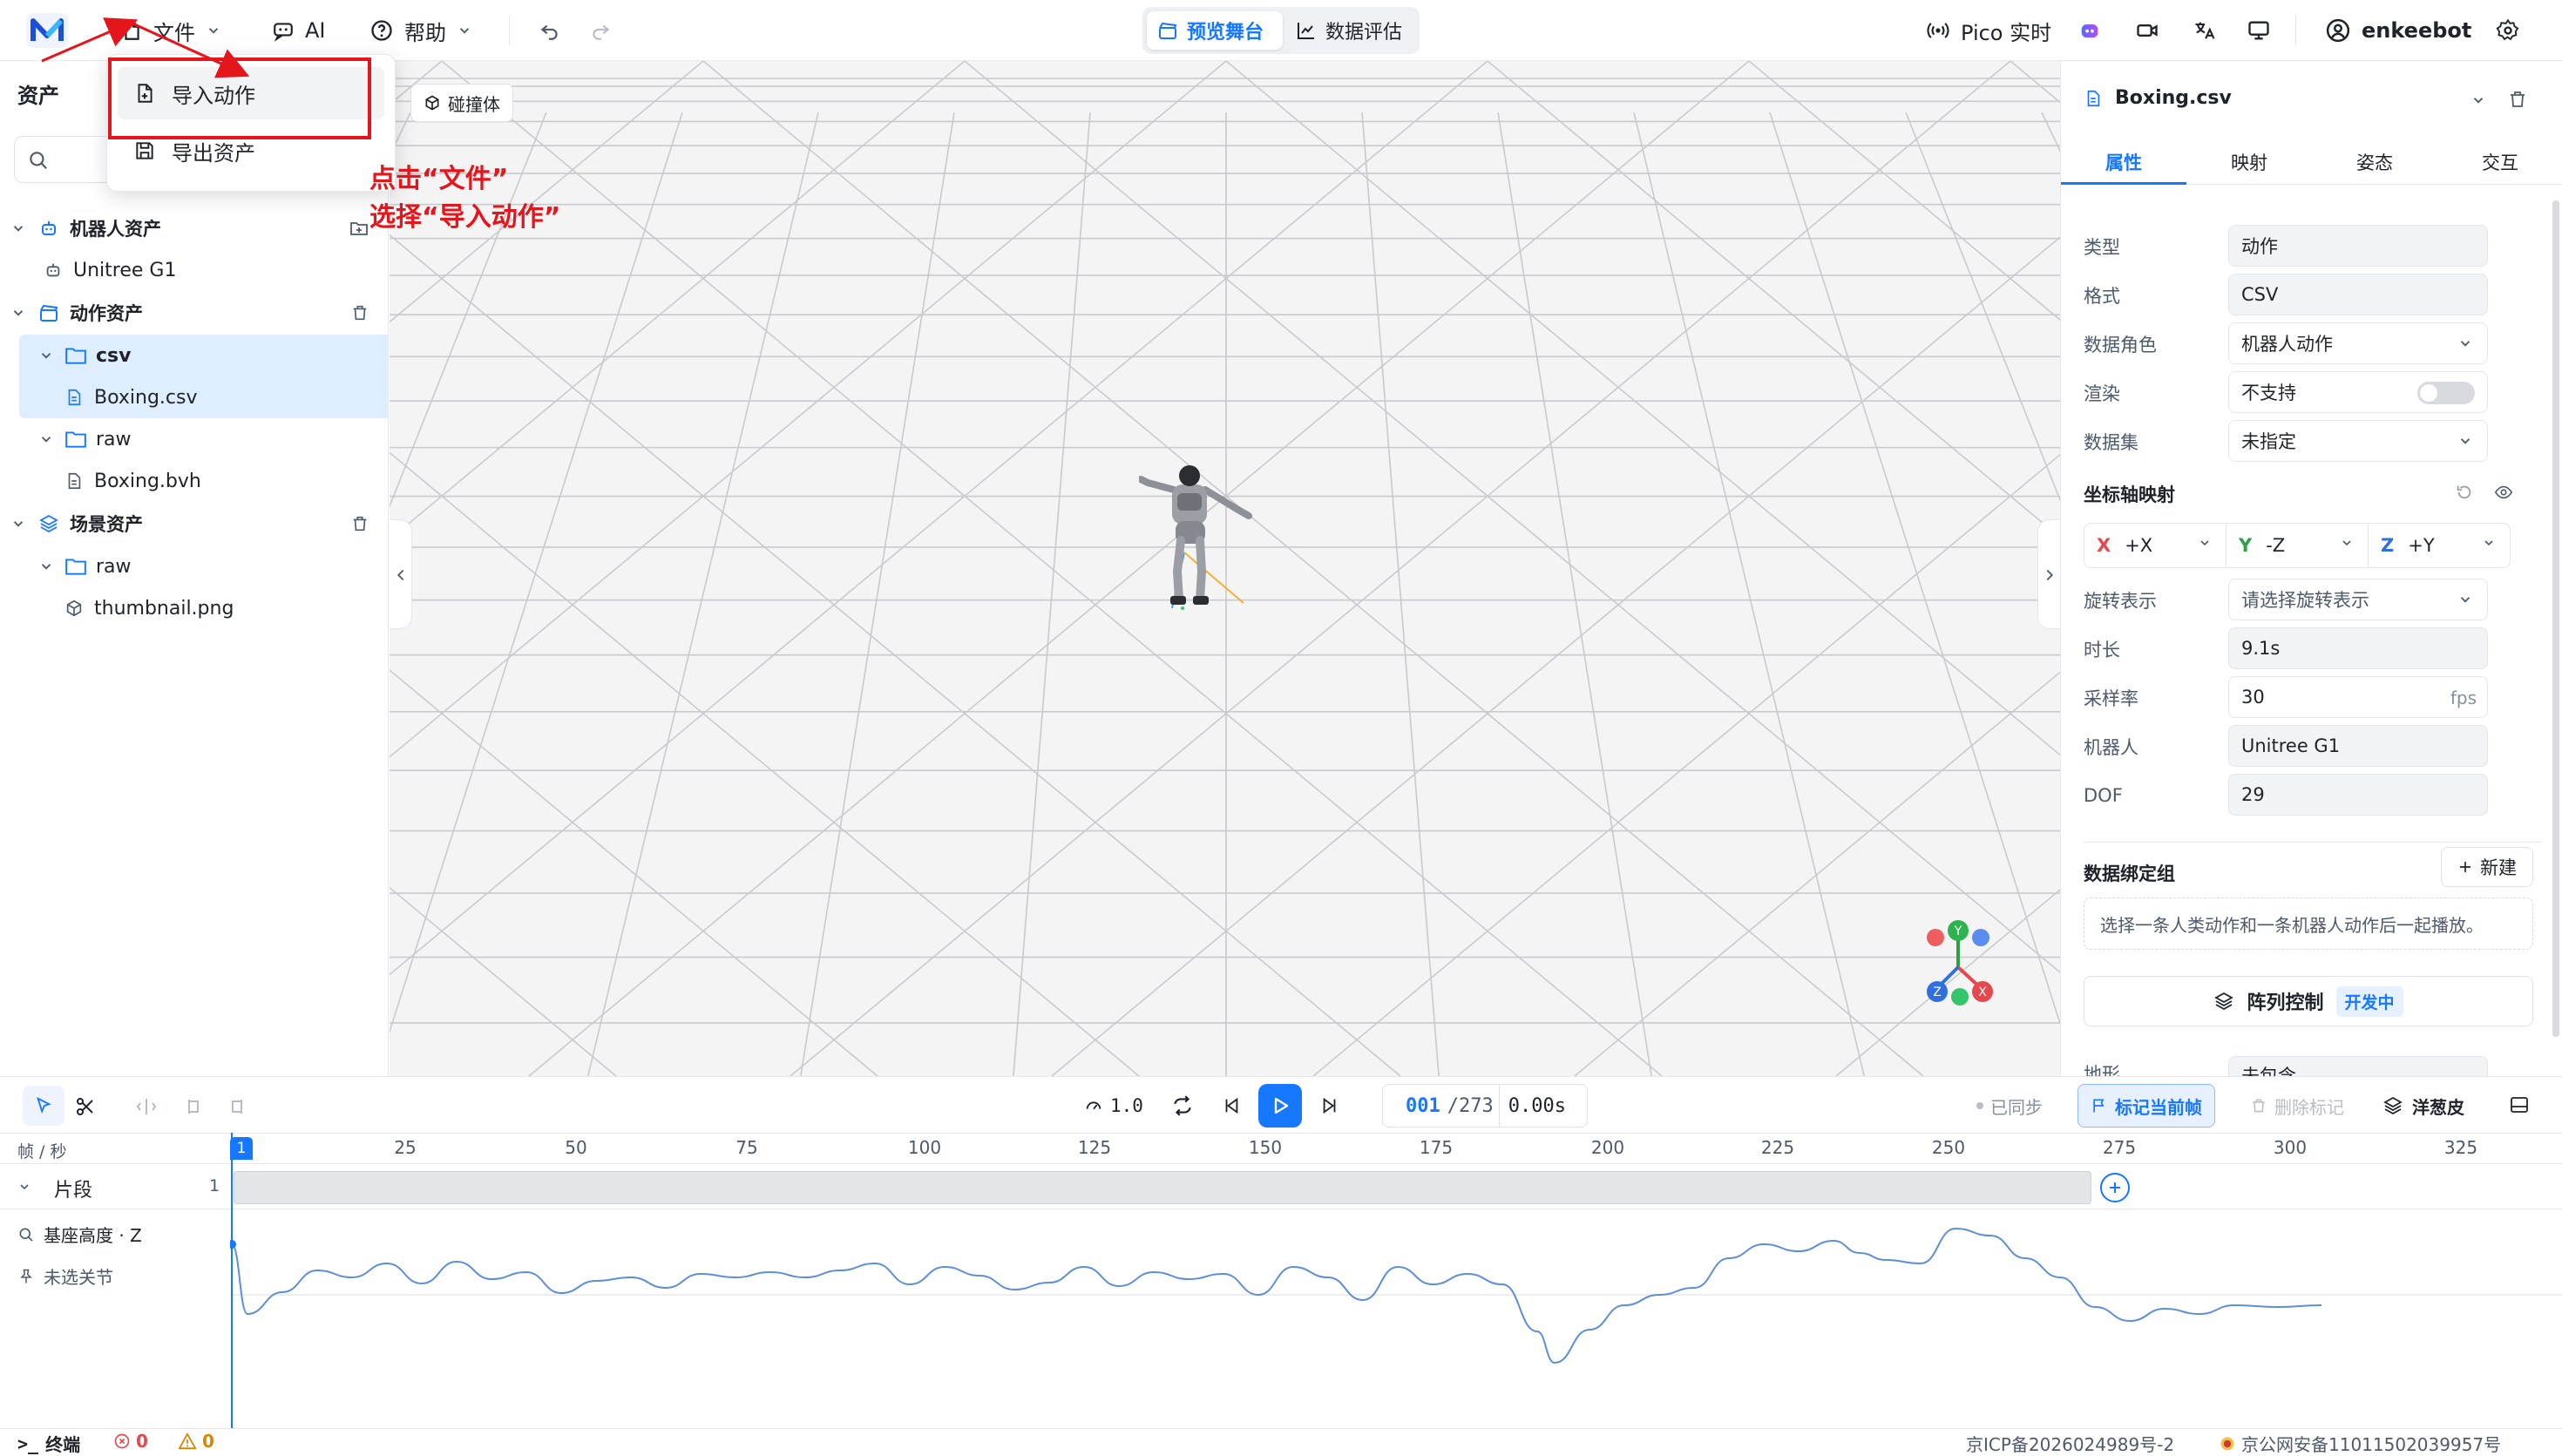  What do you see at coordinates (2048, 574) in the screenshot?
I see `collapse-right-handle` at bounding box center [2048, 574].